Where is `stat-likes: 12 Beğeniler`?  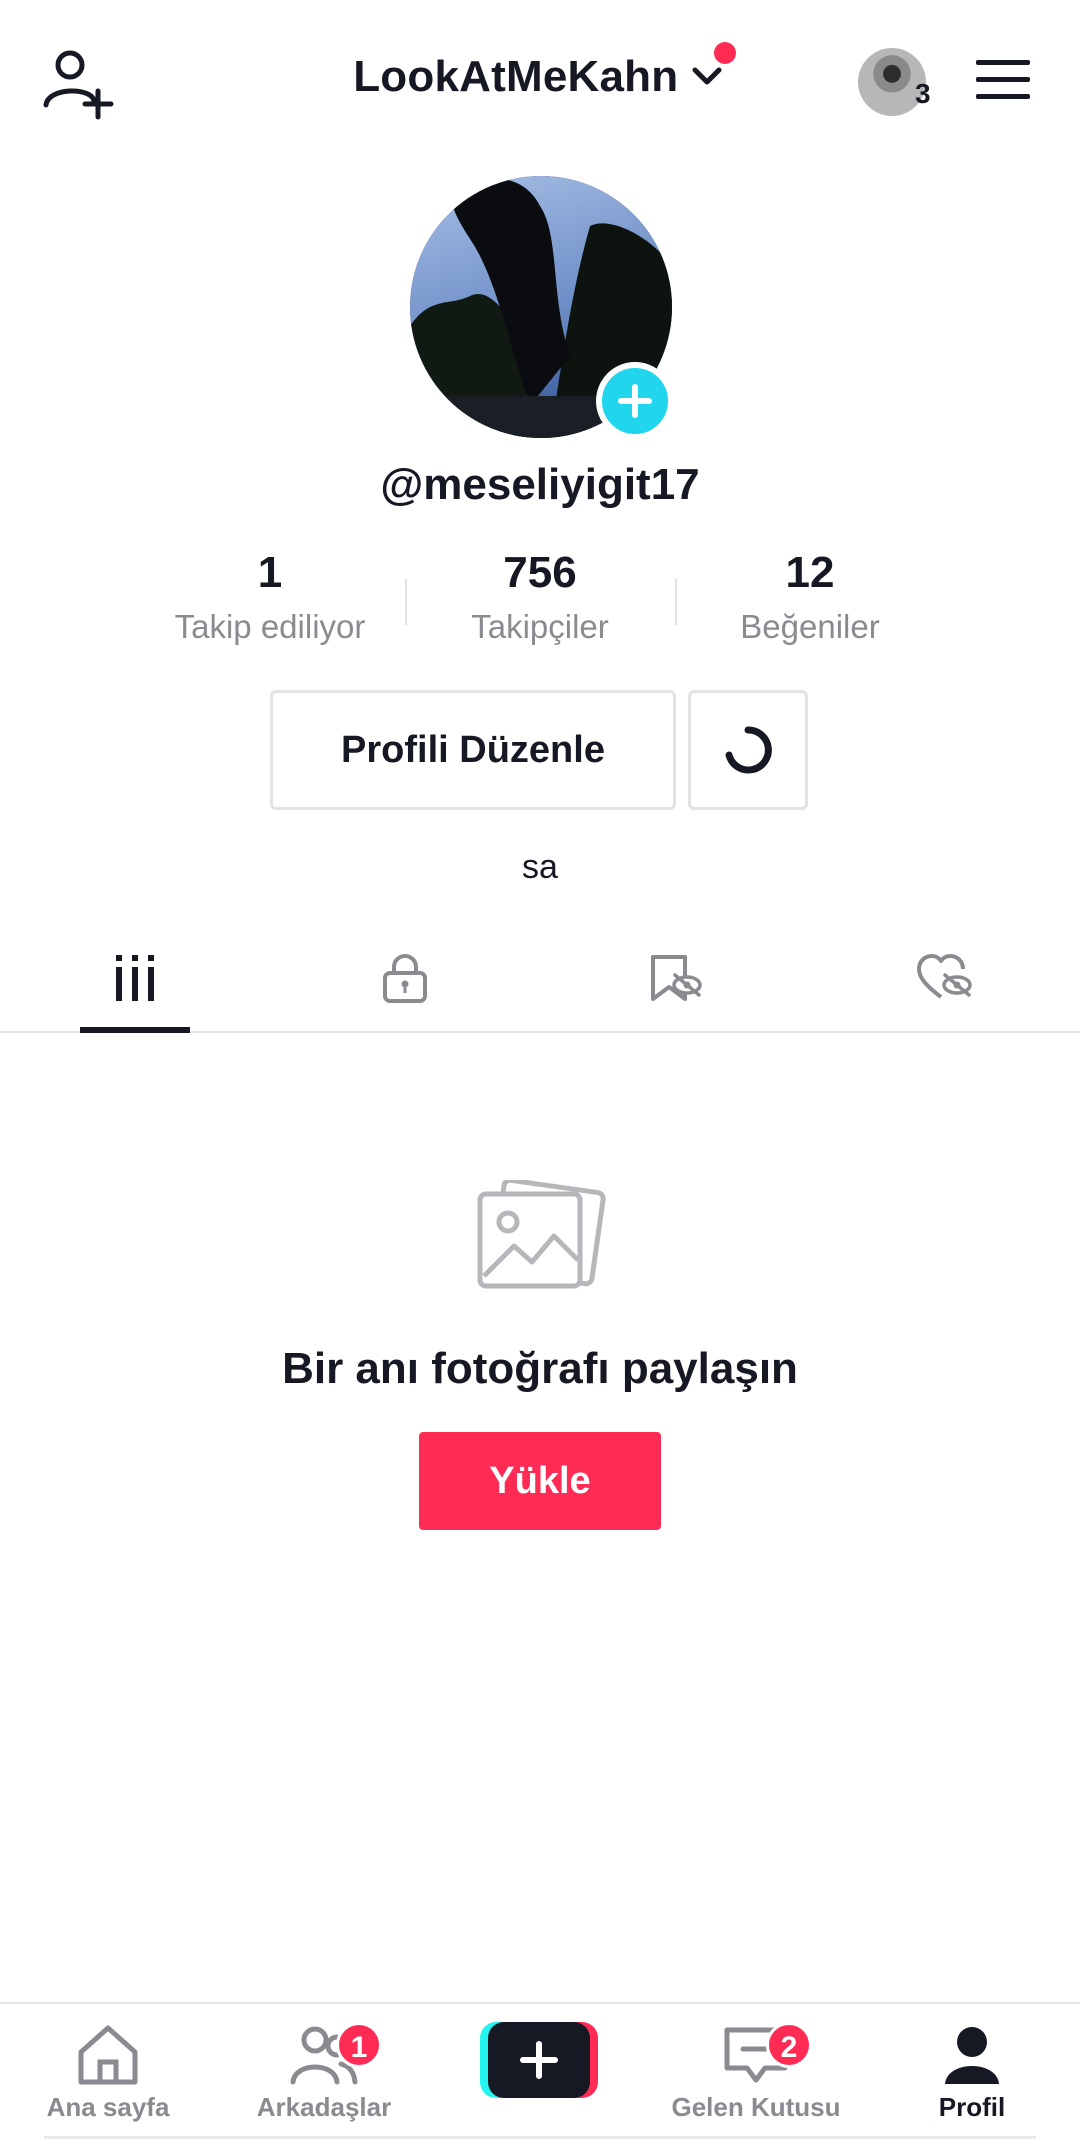
stat-likes: 12 Beğeniler is located at coordinates (810, 600).